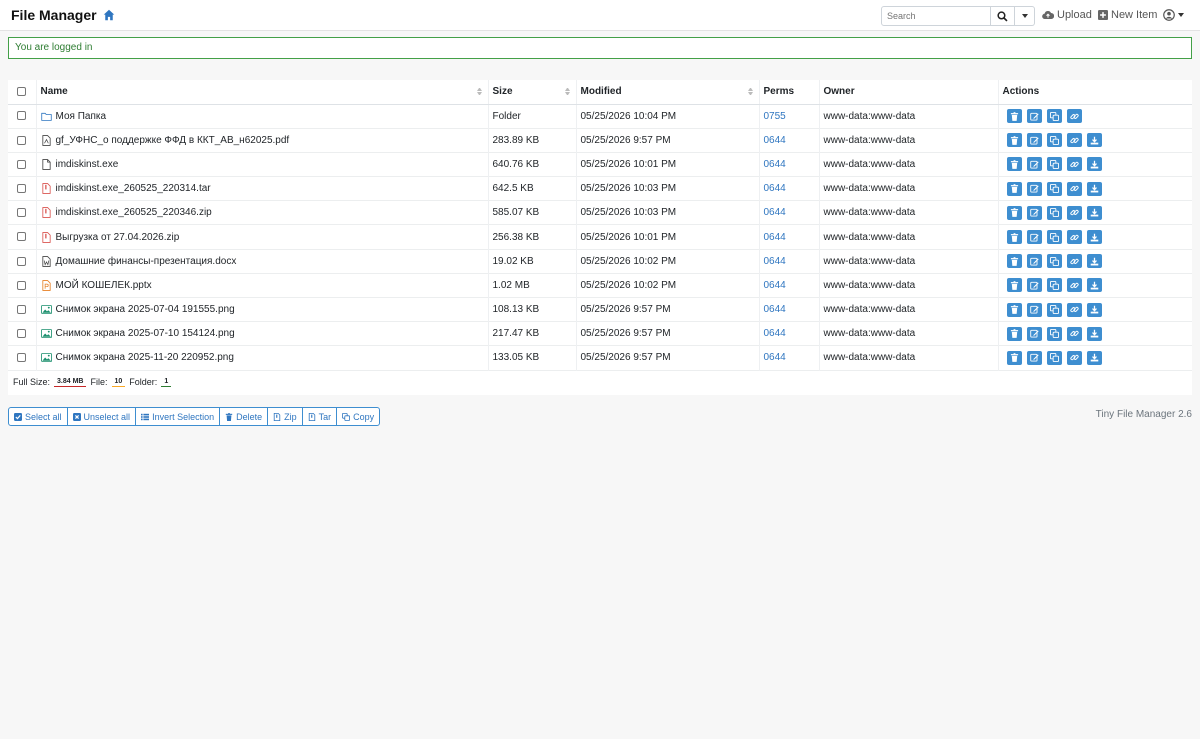 This screenshot has height=739, width=1200. Describe the element at coordinates (145, 309) in the screenshot. I see `file-name-link: Снимок экрана 2025-07-04 191555.png` at that location.